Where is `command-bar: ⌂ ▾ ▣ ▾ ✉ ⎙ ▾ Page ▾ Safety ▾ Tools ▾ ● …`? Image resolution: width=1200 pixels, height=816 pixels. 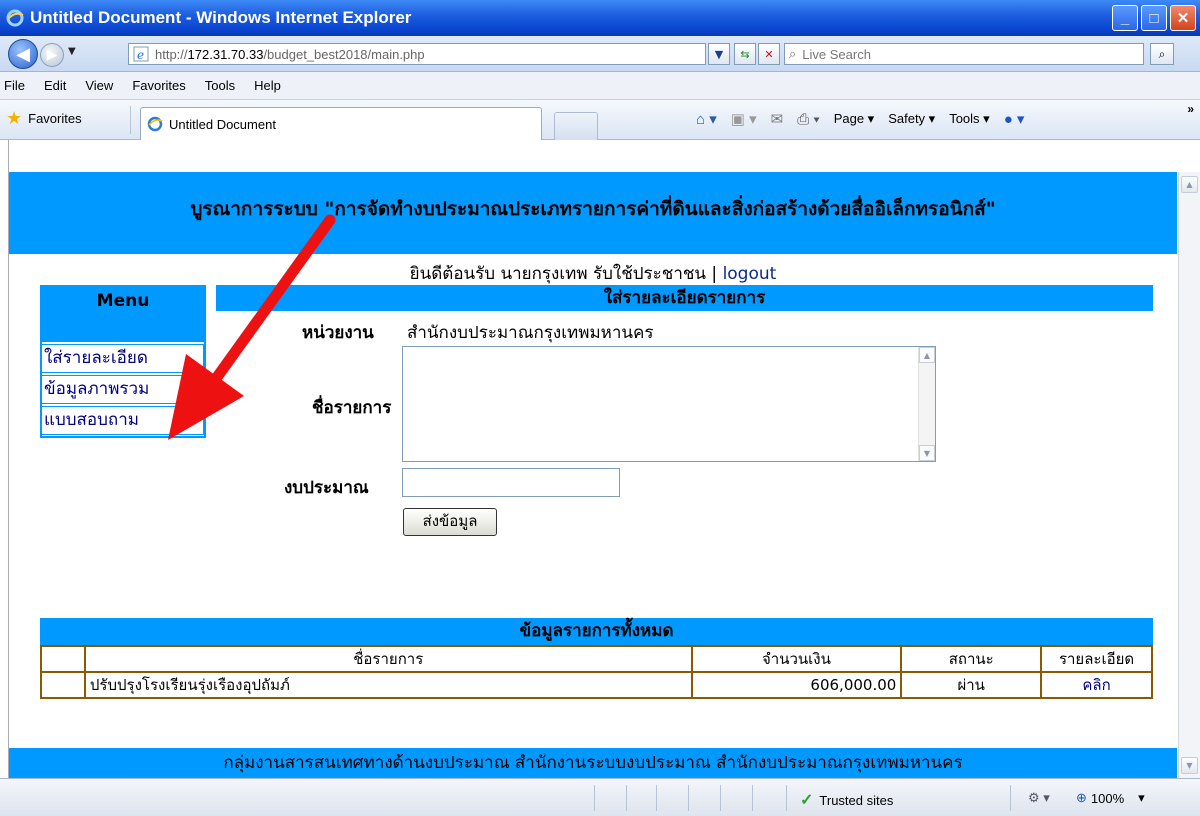
command-bar: ⌂ ▾ ▣ ▾ ✉ ⎙ ▾ Page ▾ Safety ▾ Tools ▾ ● … is located at coordinates (860, 119).